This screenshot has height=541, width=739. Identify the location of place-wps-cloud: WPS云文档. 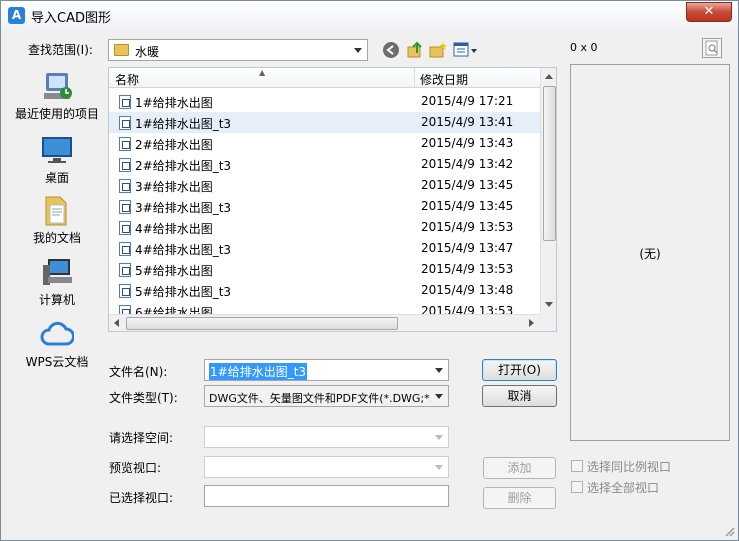
(57, 343).